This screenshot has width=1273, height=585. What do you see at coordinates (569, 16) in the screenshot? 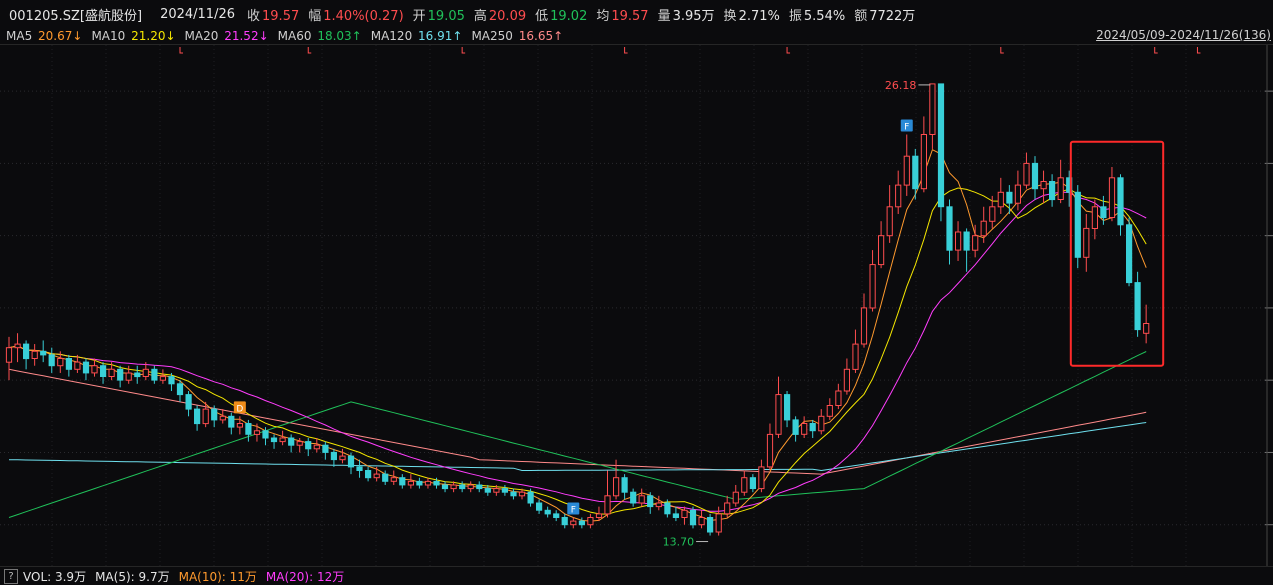
I see `low-value: 19.02` at bounding box center [569, 16].